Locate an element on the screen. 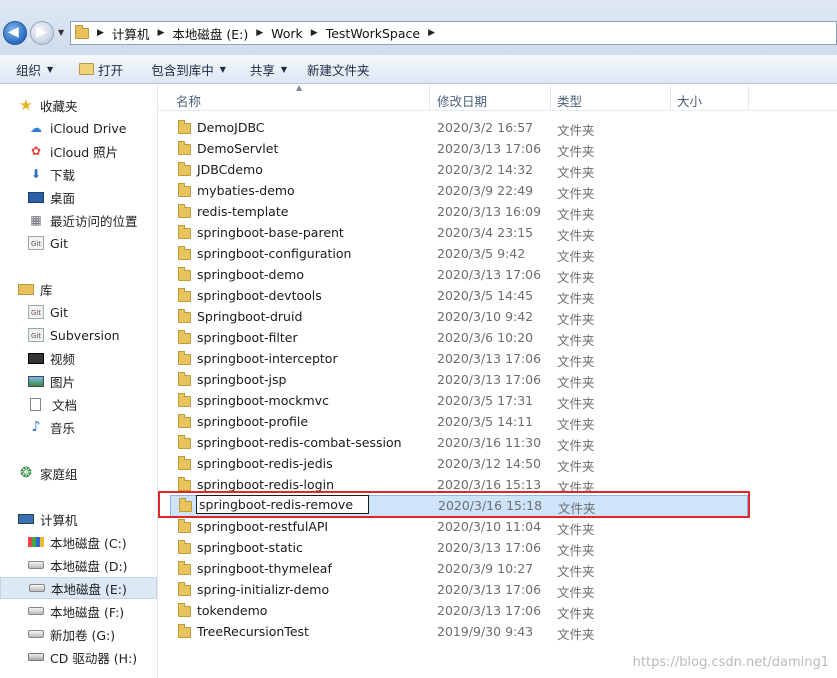 This screenshot has height=678, width=837. back-button: ◀ is located at coordinates (15, 33).